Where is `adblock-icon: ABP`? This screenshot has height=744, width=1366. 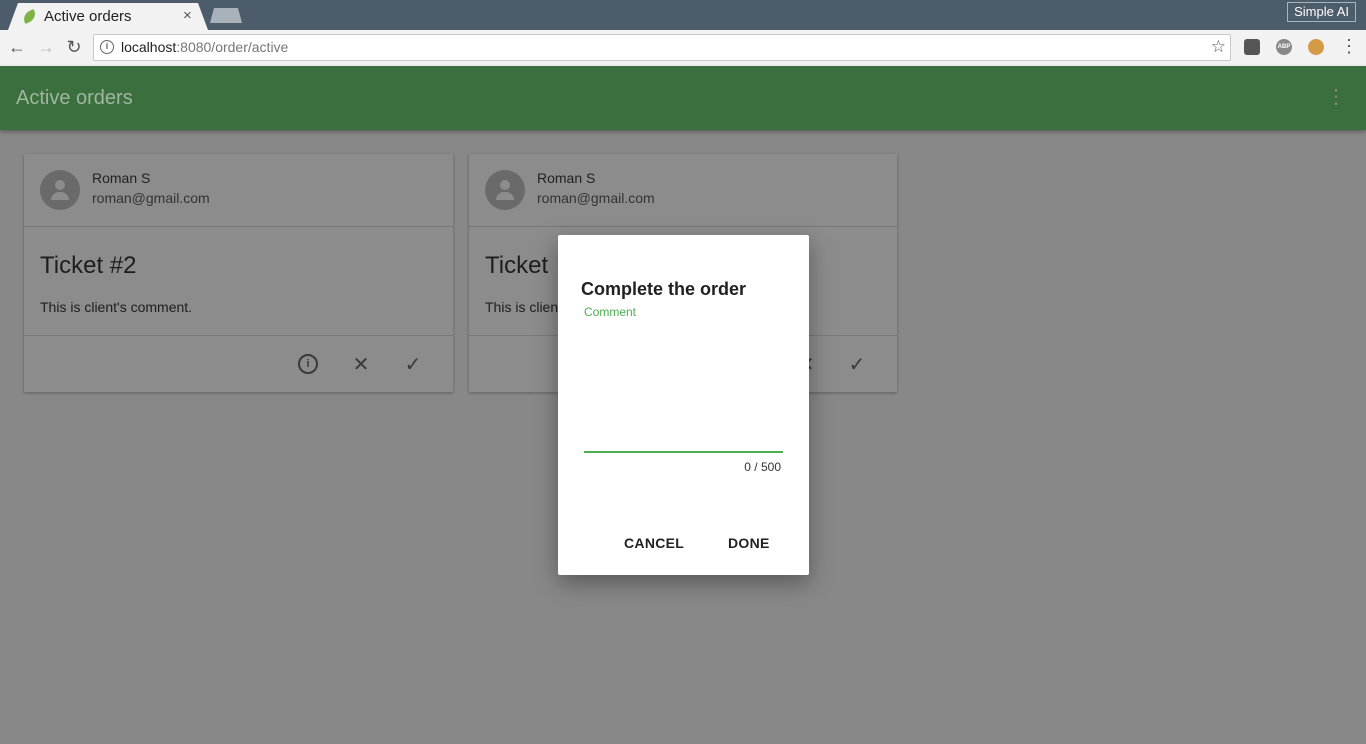
adblock-icon: ABP is located at coordinates (1284, 47).